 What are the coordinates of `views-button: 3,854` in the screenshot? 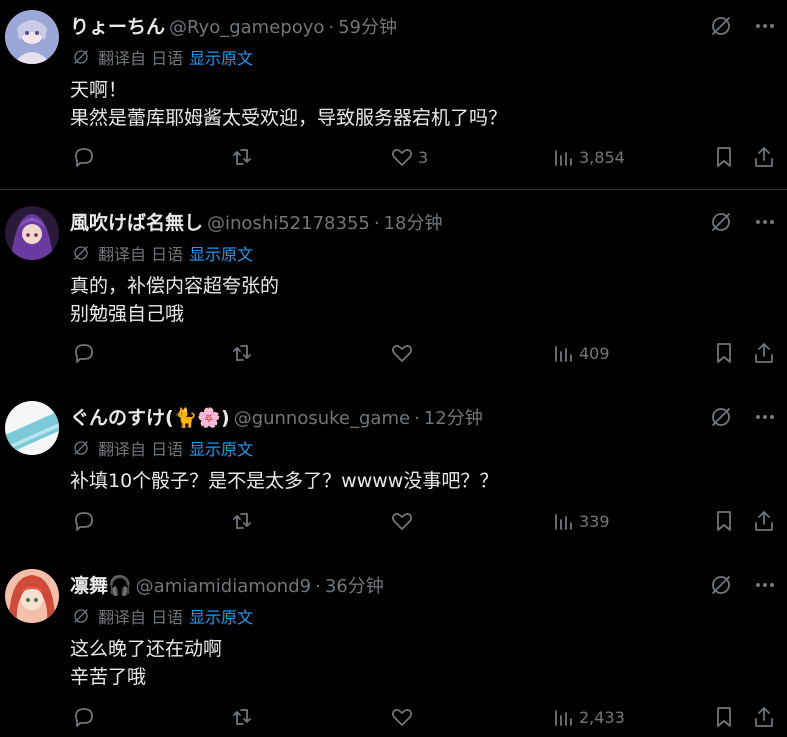 It's located at (588, 157).